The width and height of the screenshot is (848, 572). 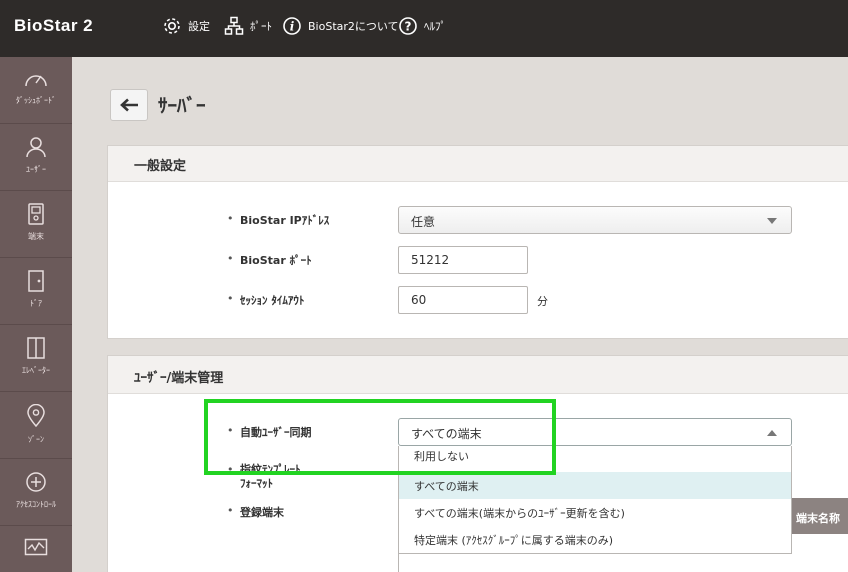 I want to click on fingerprint-format-line2: ﾌｫｰﾏｯﾄ, so click(x=256, y=483).